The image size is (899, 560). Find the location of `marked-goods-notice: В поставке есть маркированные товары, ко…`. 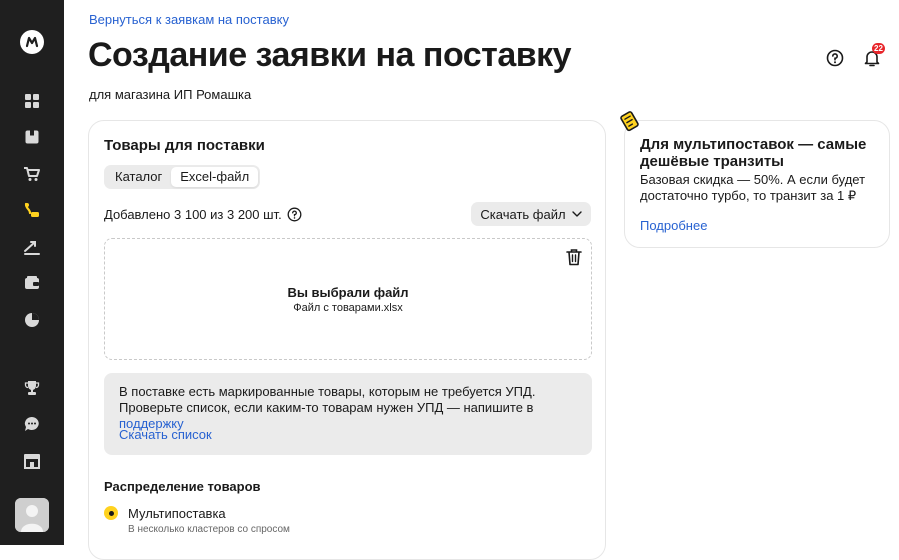

marked-goods-notice: В поставке есть маркированные товары, ко… is located at coordinates (348, 414).